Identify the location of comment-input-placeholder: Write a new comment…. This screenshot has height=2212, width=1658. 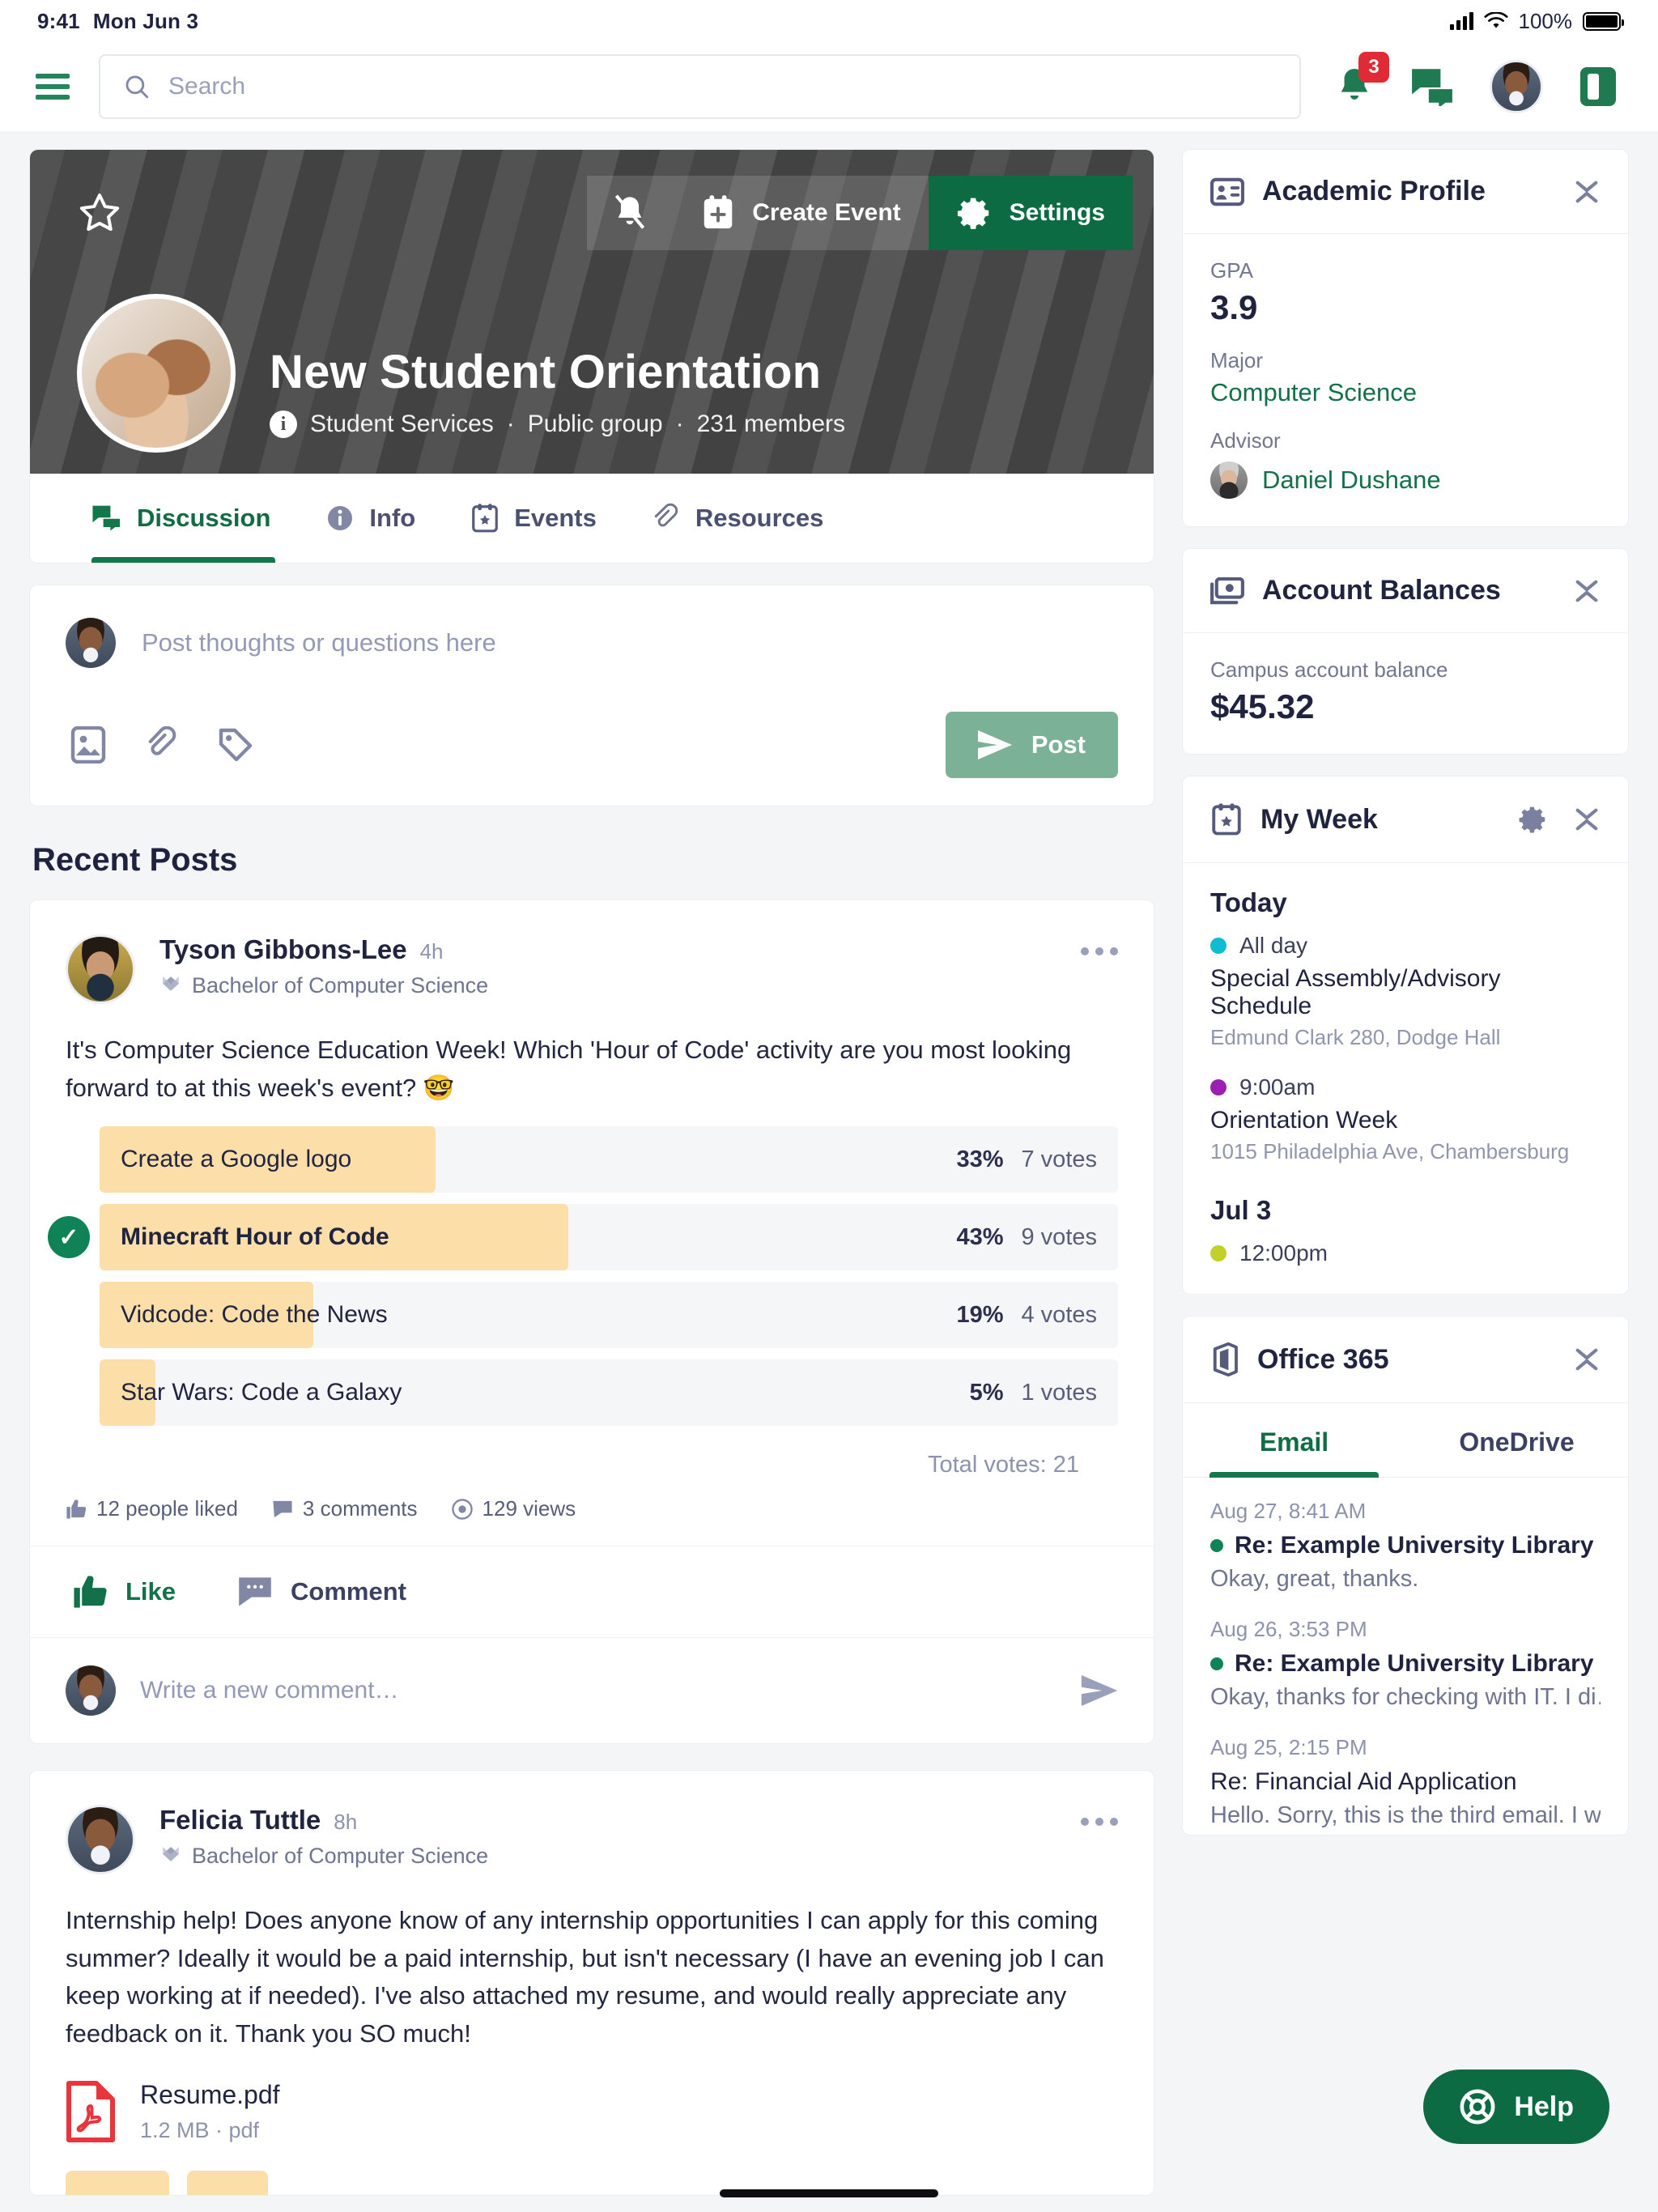
(598, 1691).